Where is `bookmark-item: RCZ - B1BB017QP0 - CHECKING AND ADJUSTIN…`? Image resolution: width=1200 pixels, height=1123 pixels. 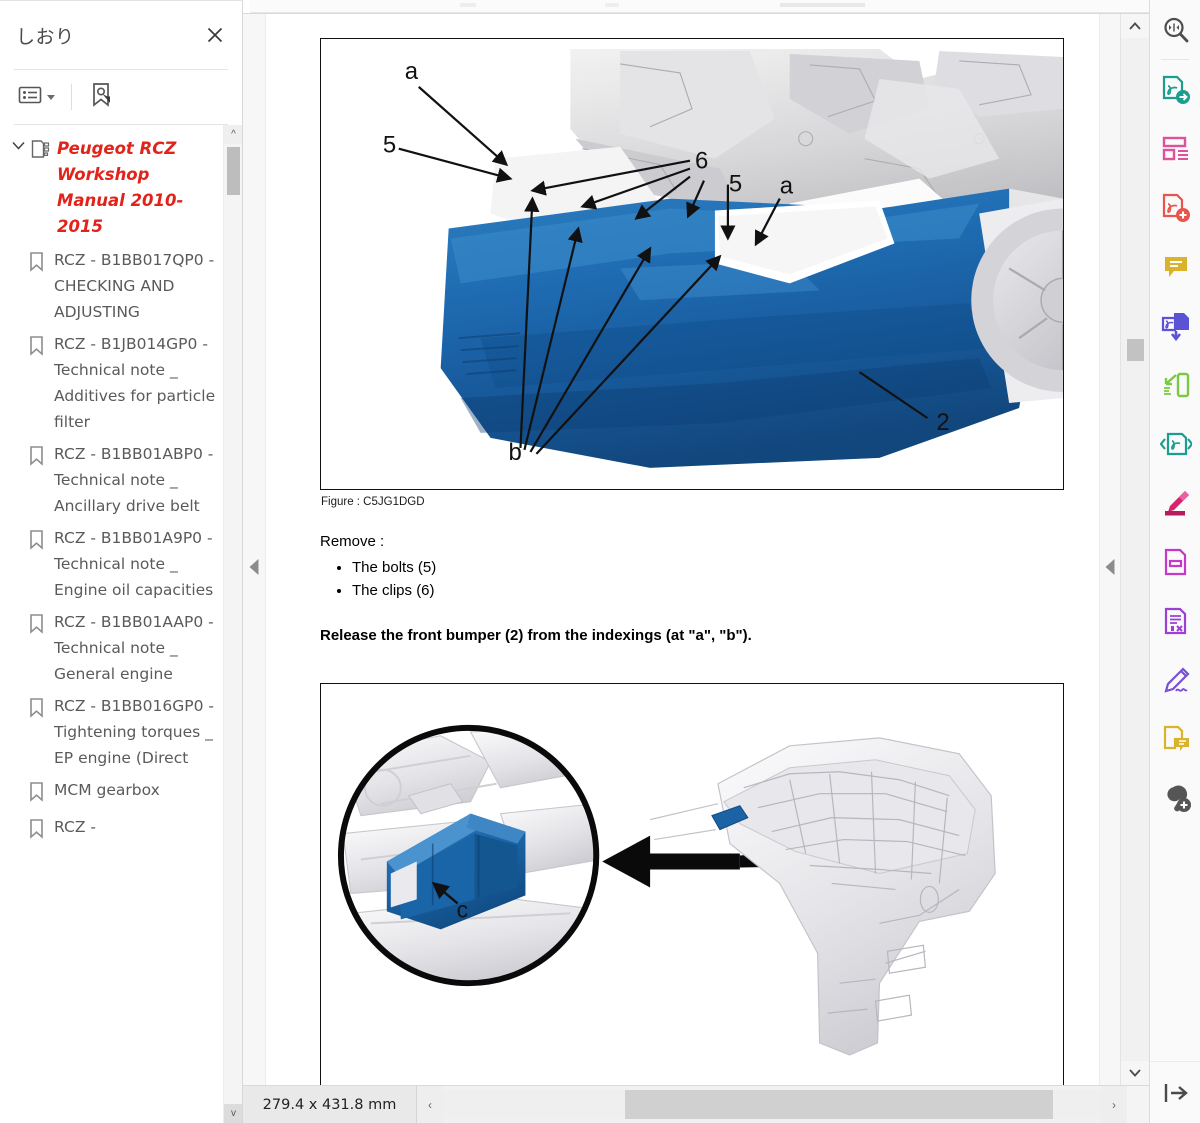 bookmark-item: RCZ - B1BB017QP0 - CHECKING AND ADJUSTIN… is located at coordinates (113, 286).